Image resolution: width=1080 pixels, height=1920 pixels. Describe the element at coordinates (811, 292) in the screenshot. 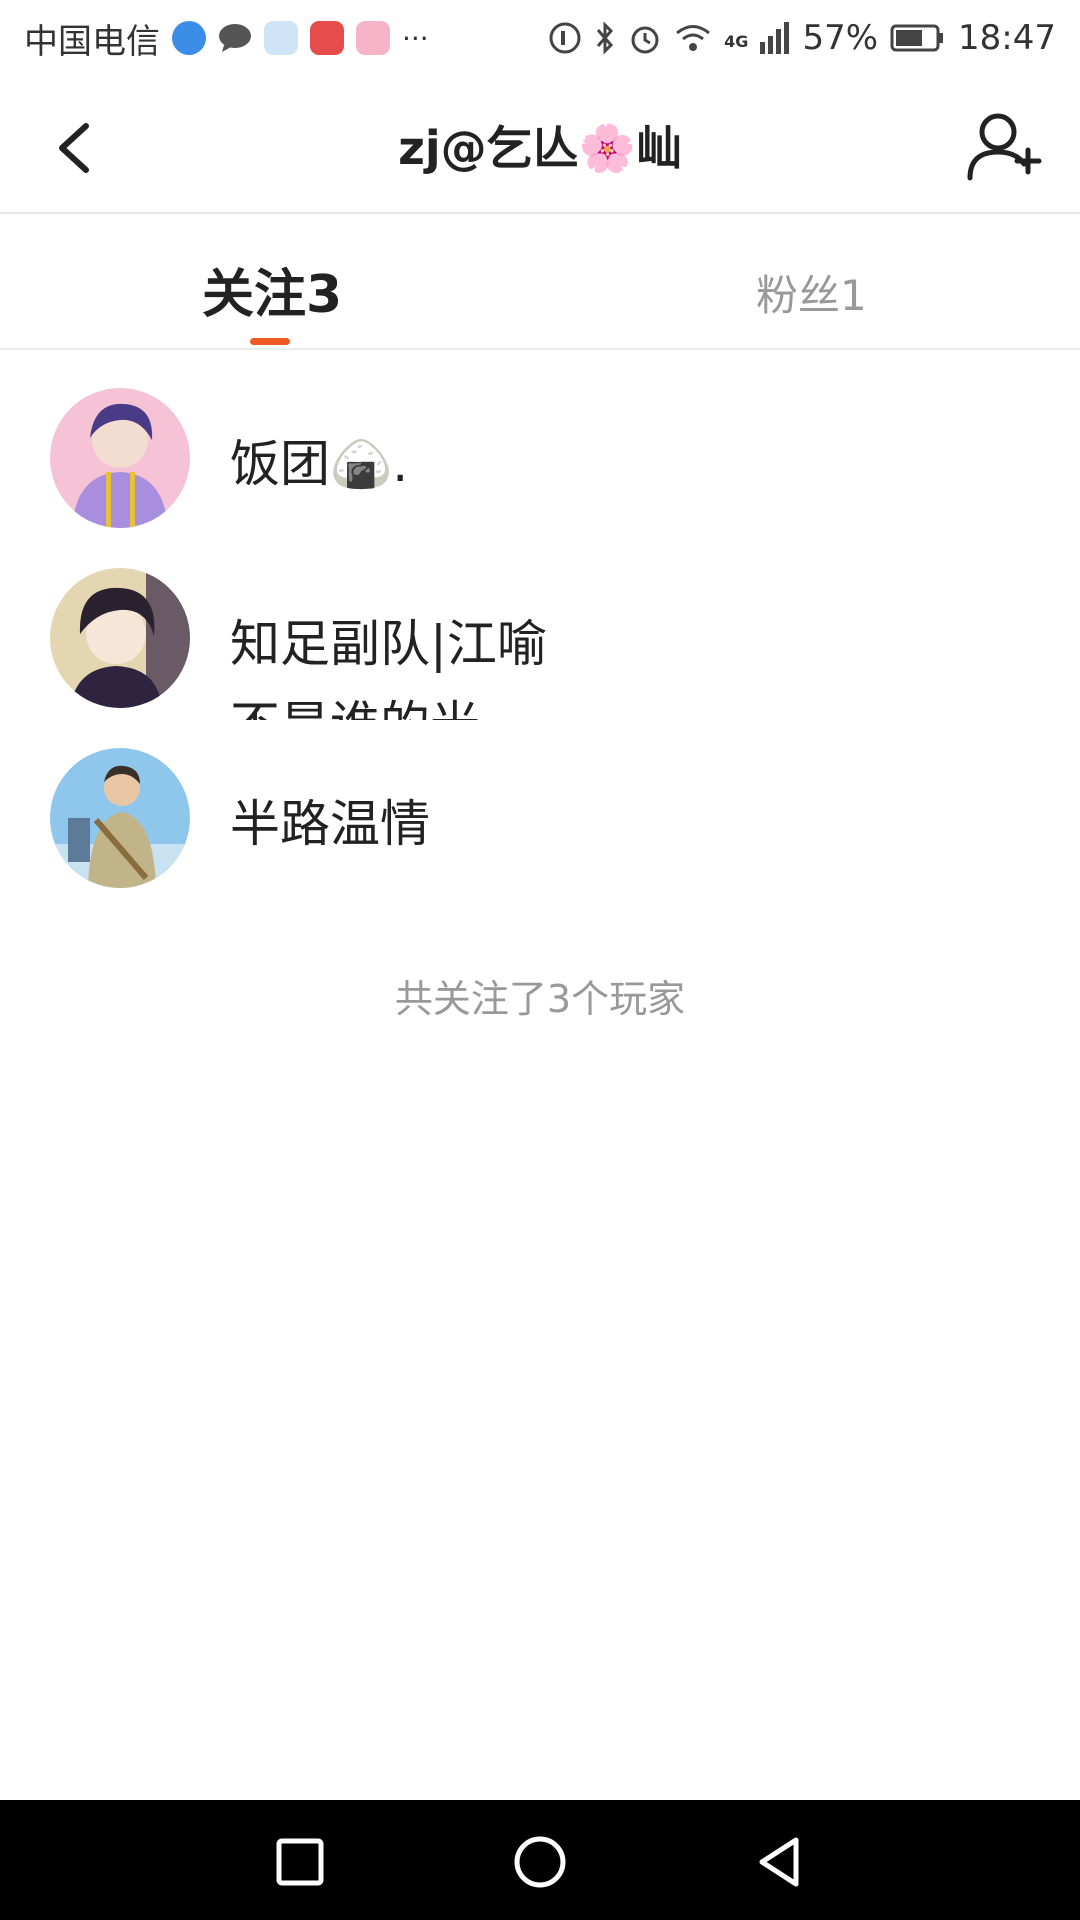

I see `tab-followers: 粉丝1` at that location.